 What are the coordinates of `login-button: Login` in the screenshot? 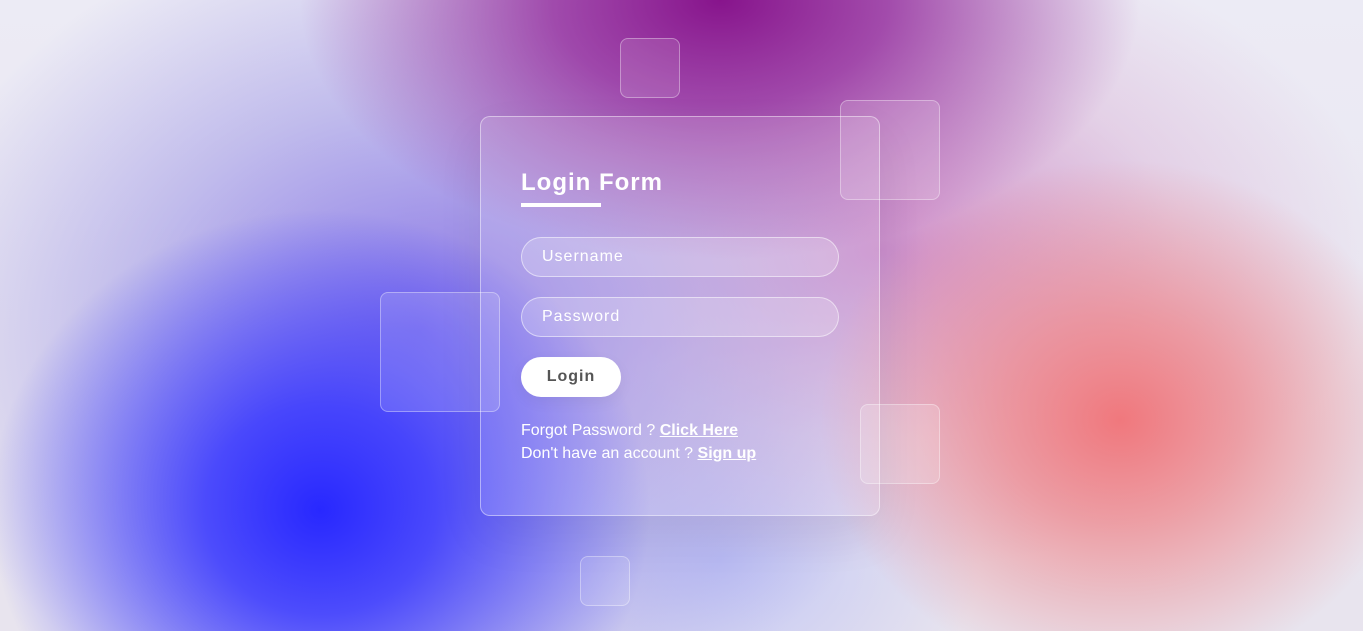 It's located at (571, 377).